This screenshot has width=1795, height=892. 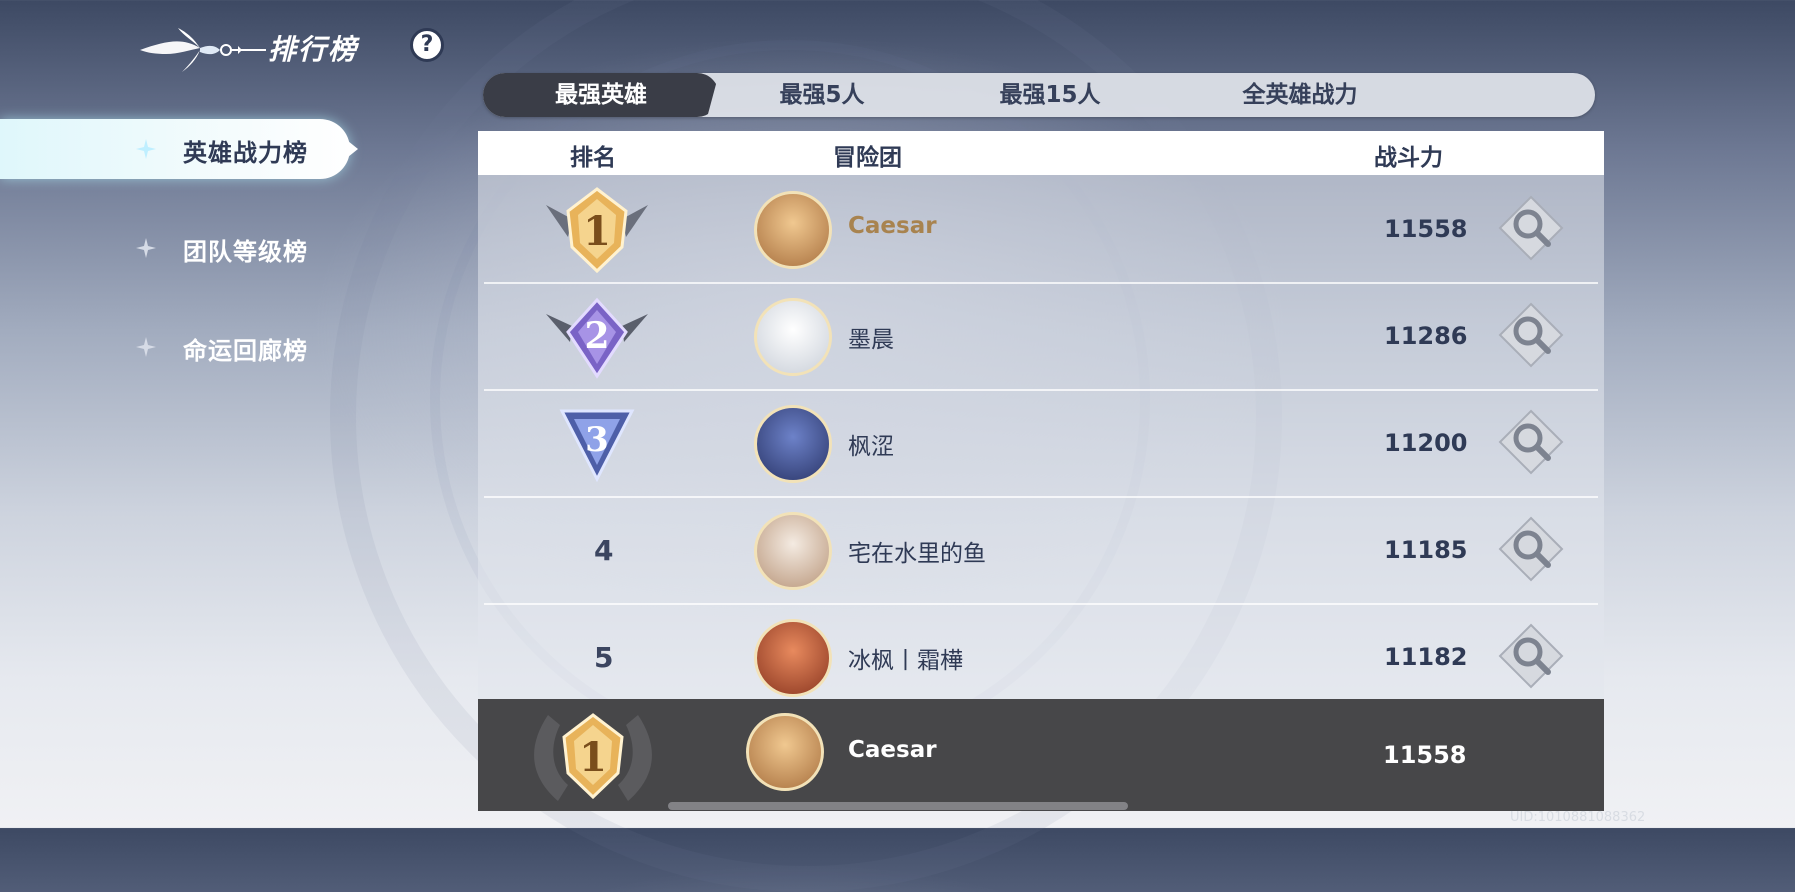 I want to click on team-name: Caesar, so click(x=892, y=226).